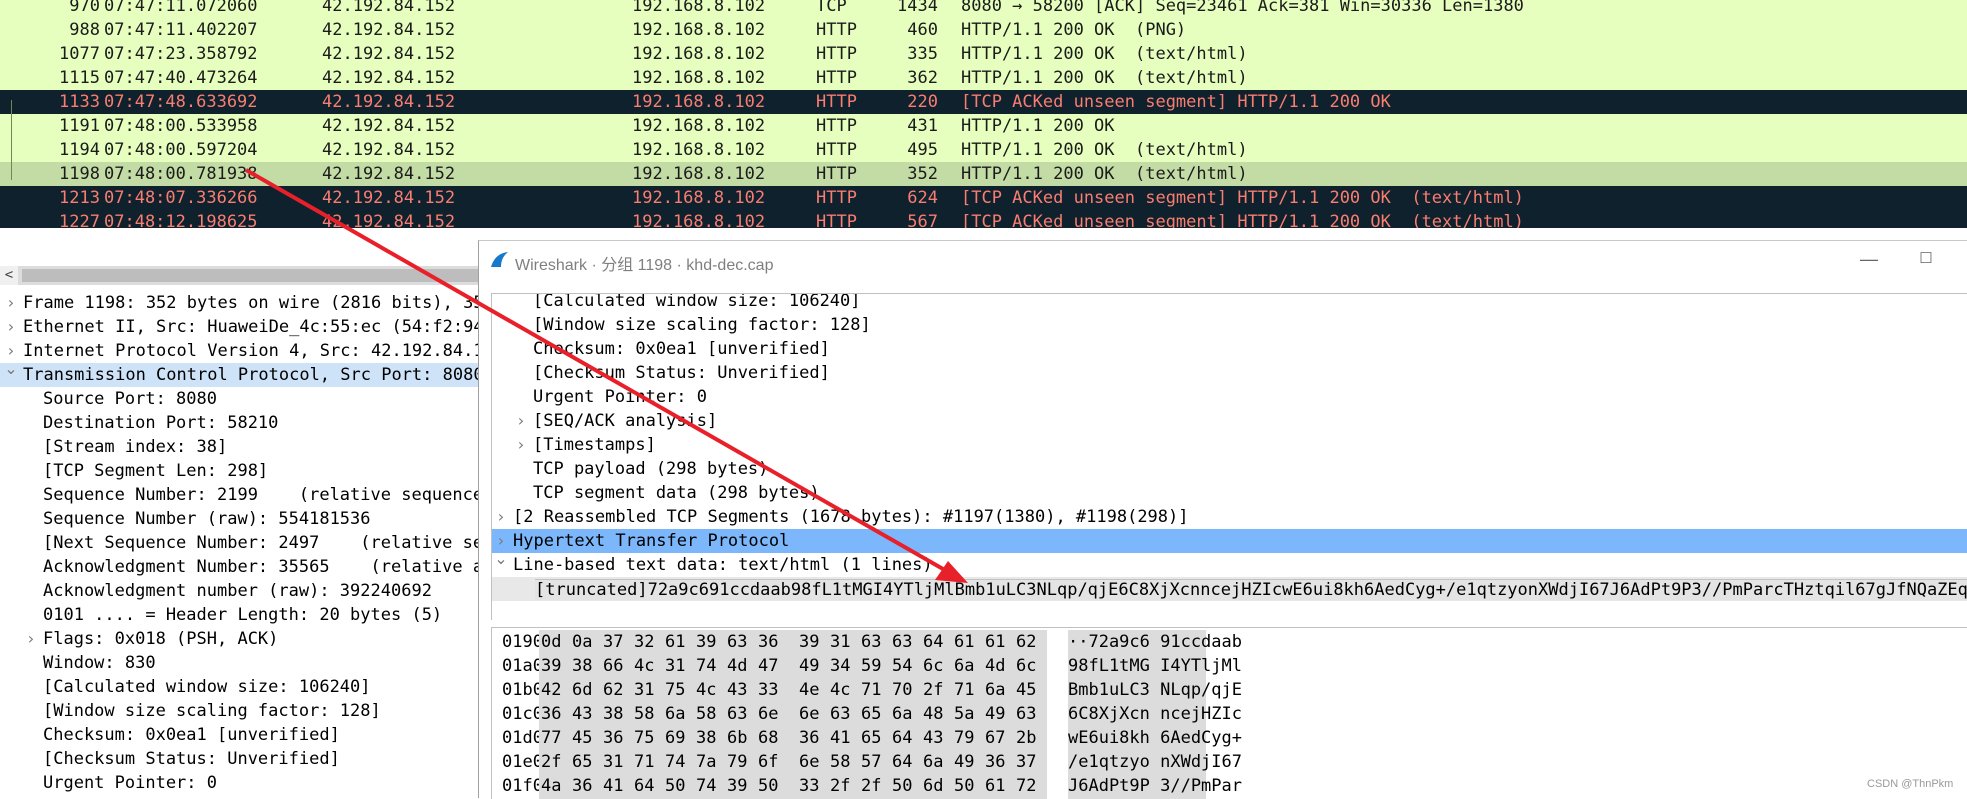 Image resolution: width=1967 pixels, height=799 pixels. I want to click on hex-byte: 6e, so click(809, 714).